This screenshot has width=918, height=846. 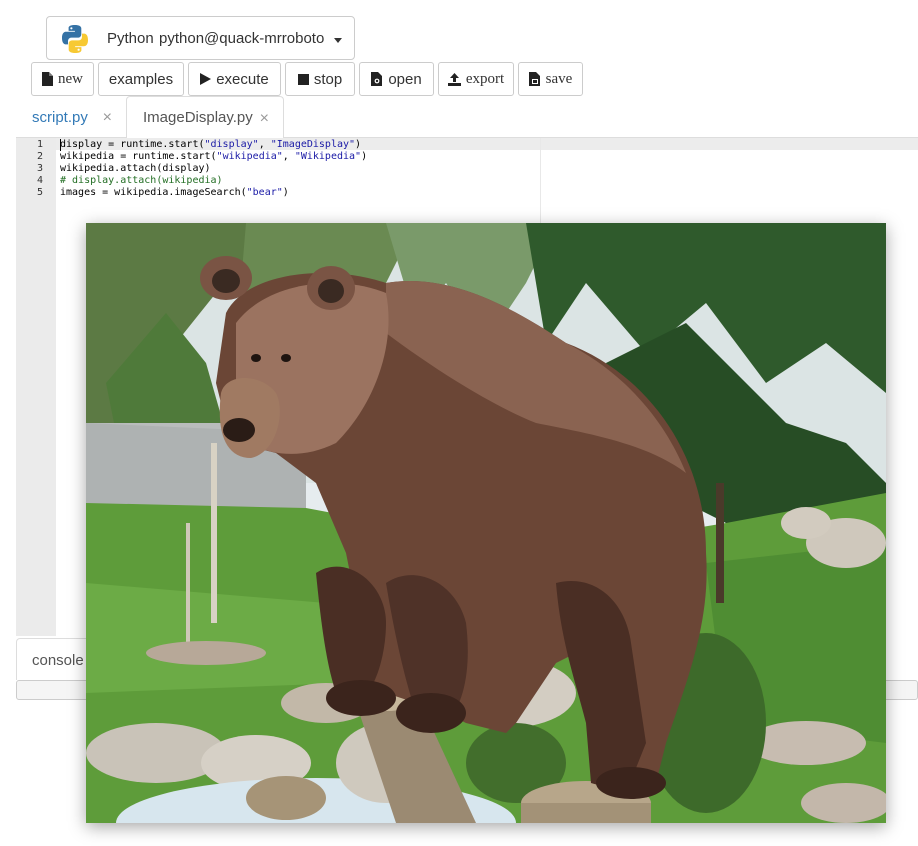 What do you see at coordinates (454, 79) in the screenshot?
I see `export-icon` at bounding box center [454, 79].